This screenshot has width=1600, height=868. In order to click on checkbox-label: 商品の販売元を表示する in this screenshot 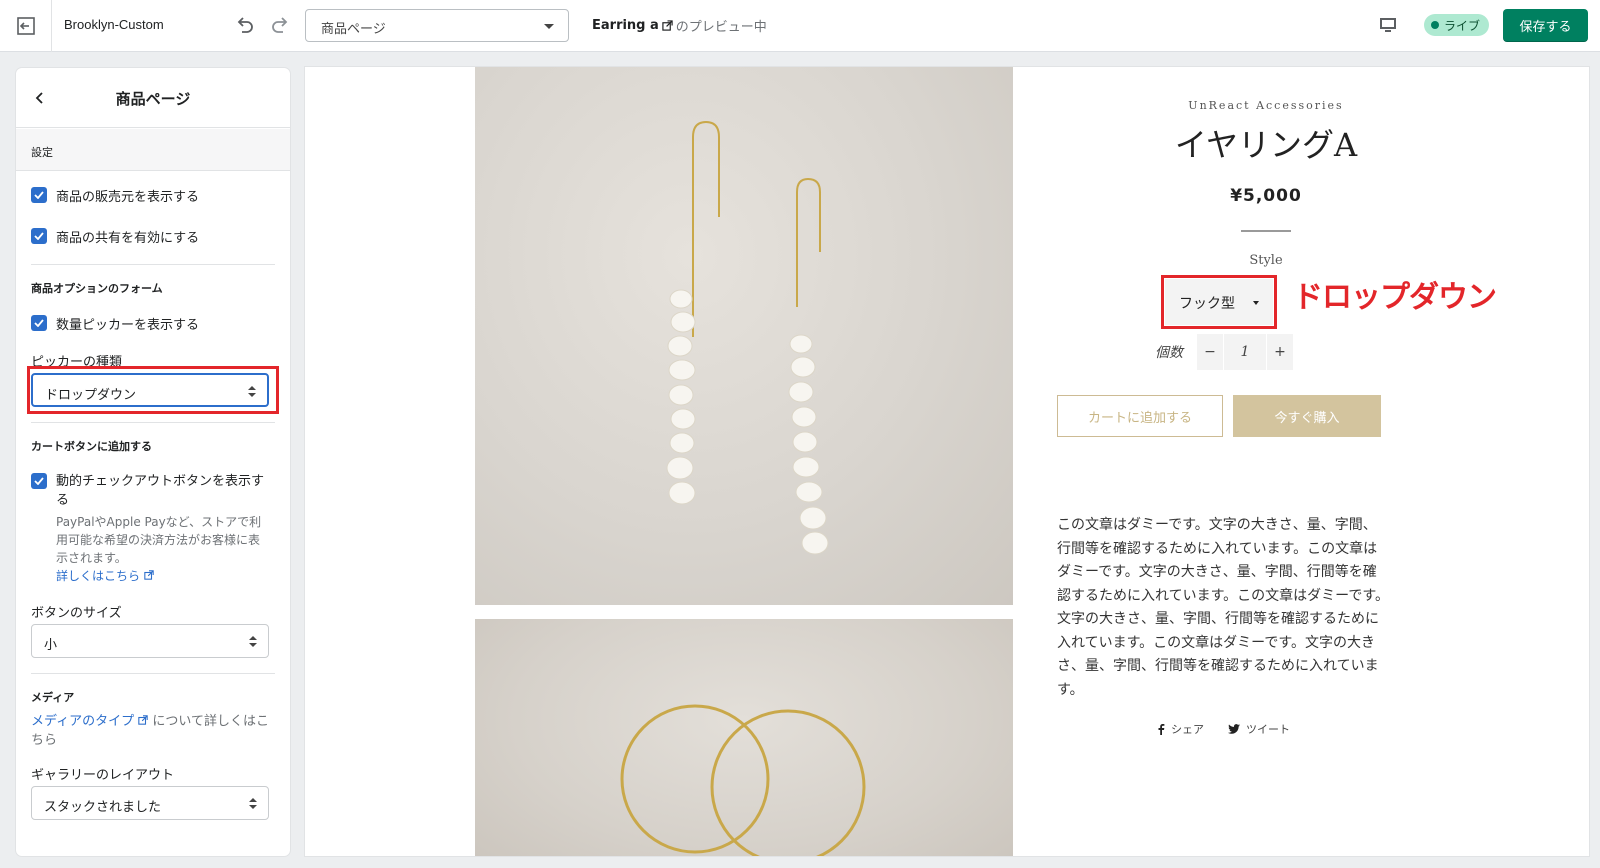, I will do `click(128, 197)`.